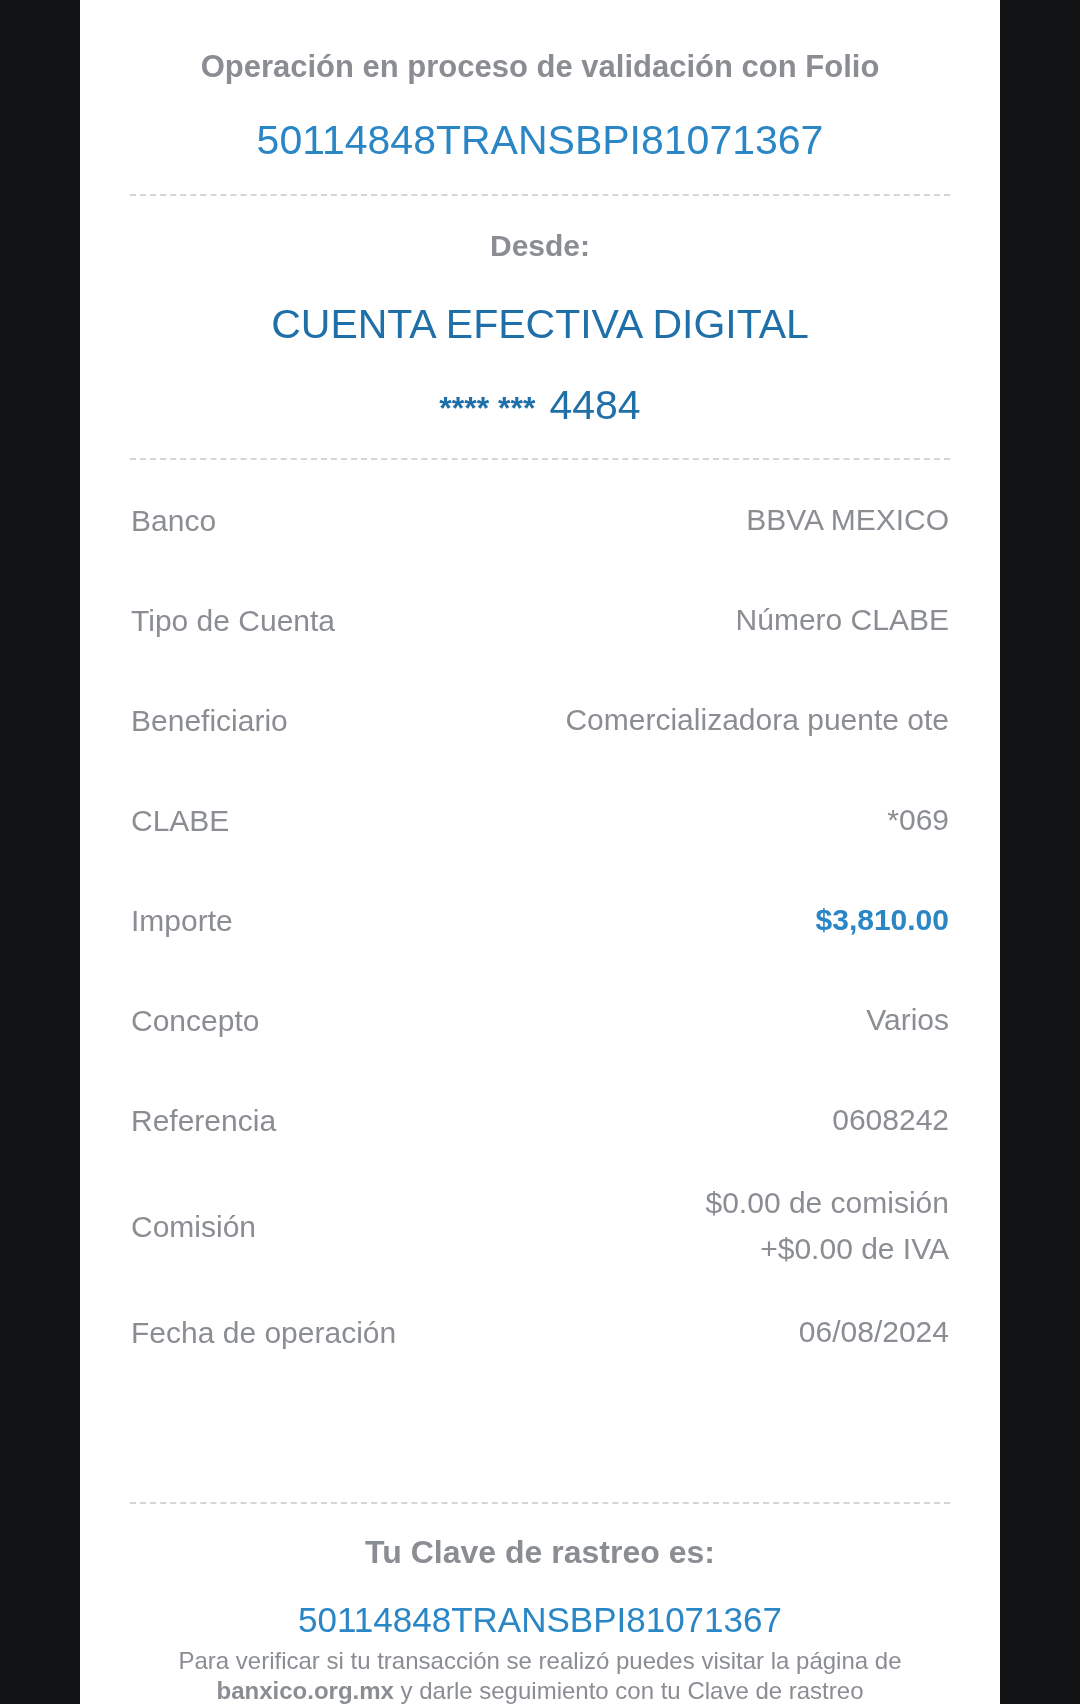 This screenshot has height=1704, width=1080. What do you see at coordinates (890, 1120) in the screenshot?
I see `detail-value: 0608242` at bounding box center [890, 1120].